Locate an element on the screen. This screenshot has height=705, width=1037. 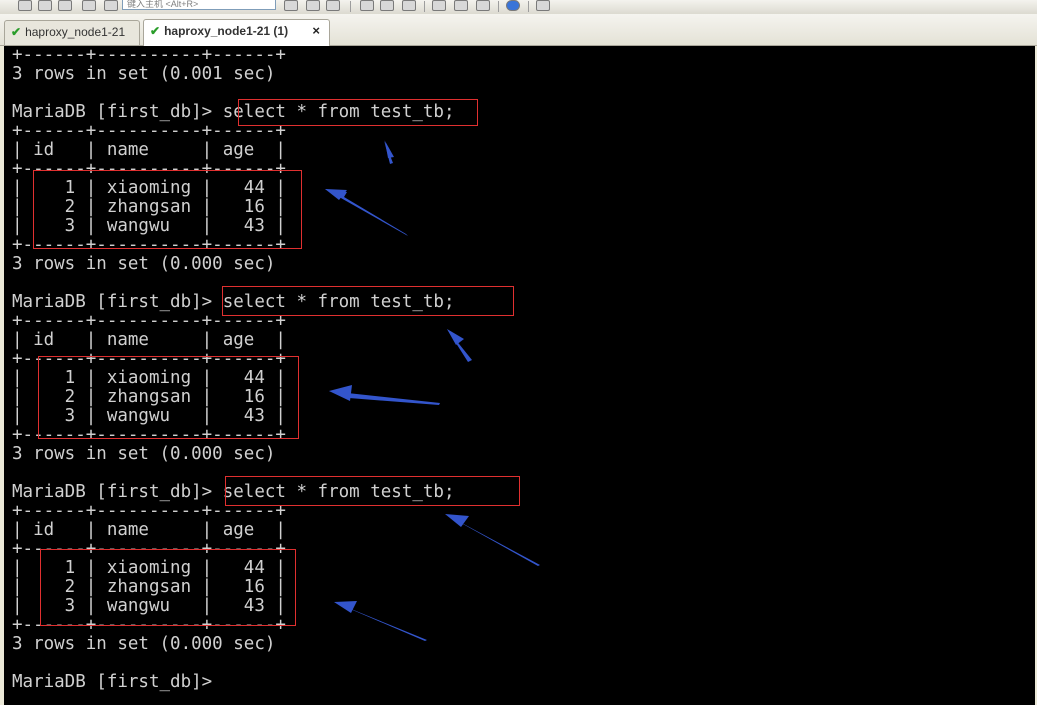
key-icon is located at coordinates (111, 5).